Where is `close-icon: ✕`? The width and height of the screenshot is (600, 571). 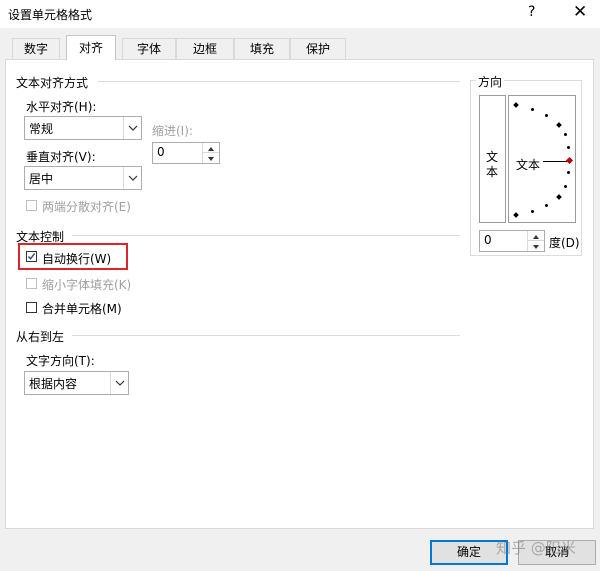 close-icon: ✕ is located at coordinates (580, 12).